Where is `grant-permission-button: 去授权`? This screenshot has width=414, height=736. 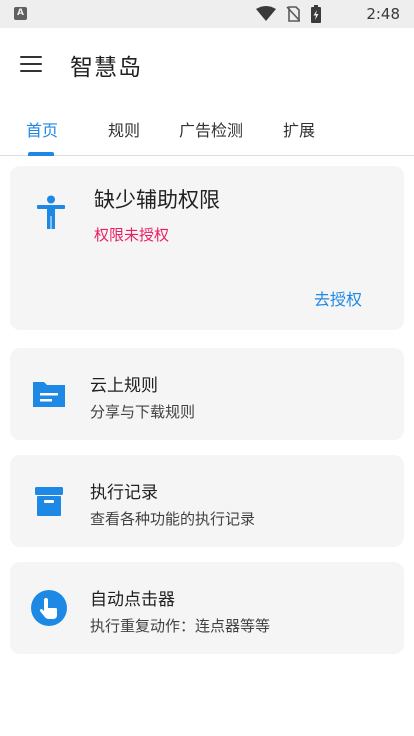 grant-permission-button: 去授权 is located at coordinates (338, 298).